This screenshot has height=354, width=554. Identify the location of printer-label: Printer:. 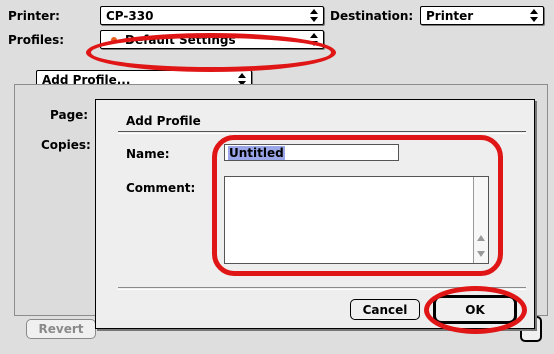
(34, 16).